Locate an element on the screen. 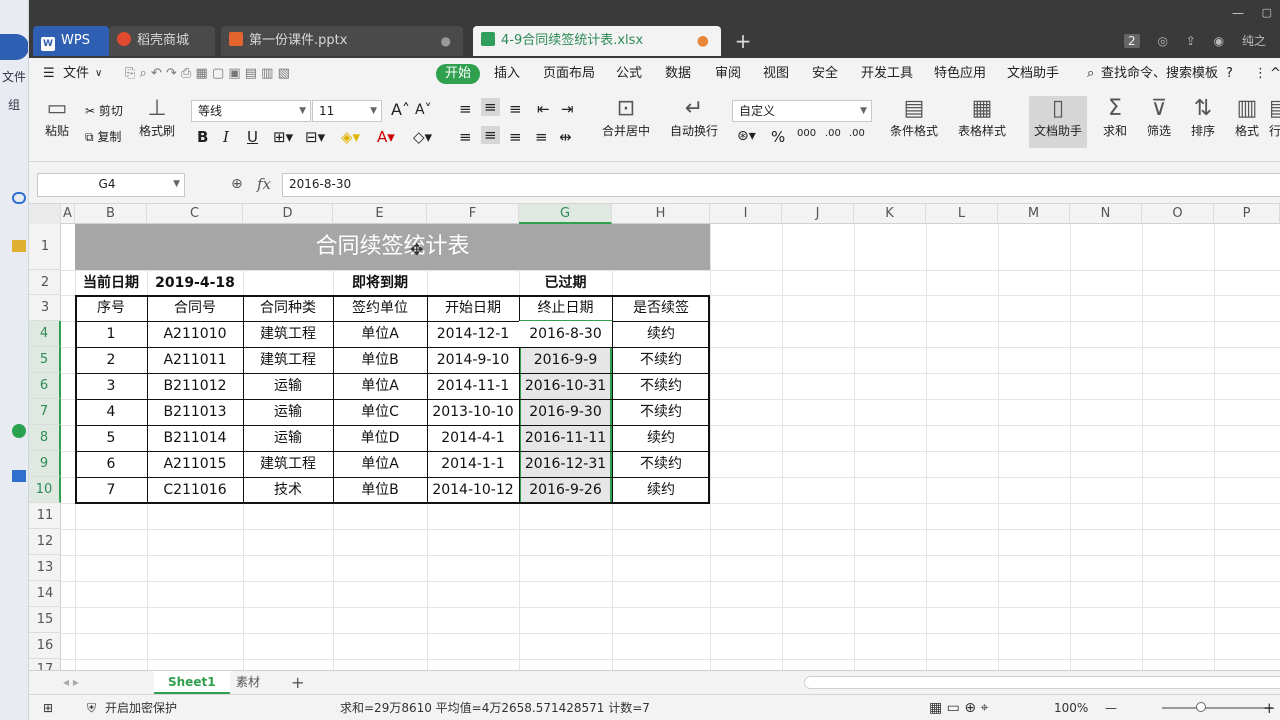 The height and width of the screenshot is (720, 1280). cell: B211013 is located at coordinates (195, 412).